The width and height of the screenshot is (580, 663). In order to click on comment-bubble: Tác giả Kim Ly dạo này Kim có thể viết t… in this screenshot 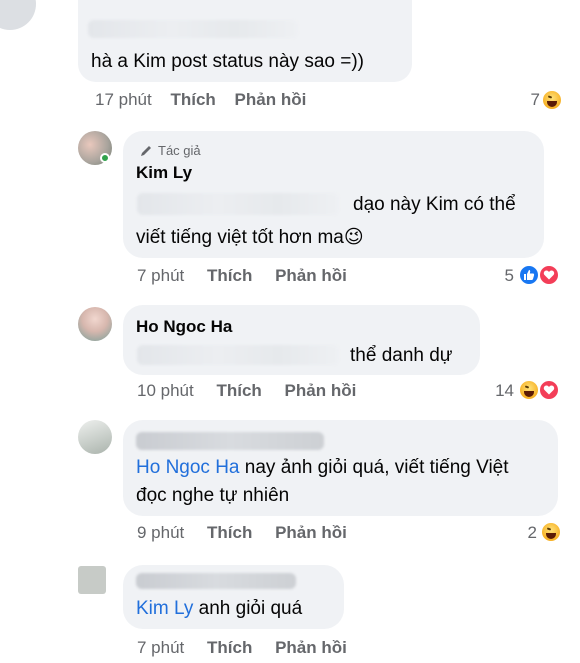, I will do `click(333, 194)`.